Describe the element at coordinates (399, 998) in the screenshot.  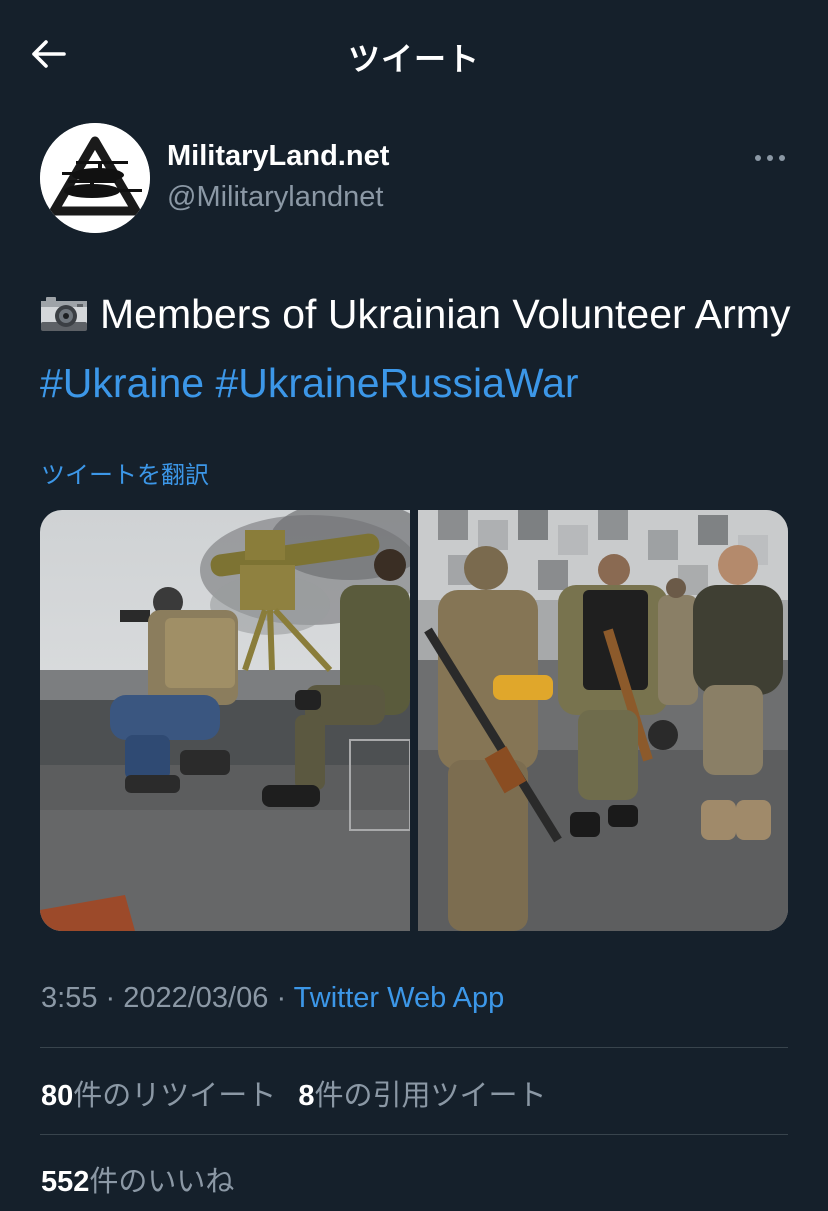
I see `tweet-source-link: Twitter Web App` at that location.